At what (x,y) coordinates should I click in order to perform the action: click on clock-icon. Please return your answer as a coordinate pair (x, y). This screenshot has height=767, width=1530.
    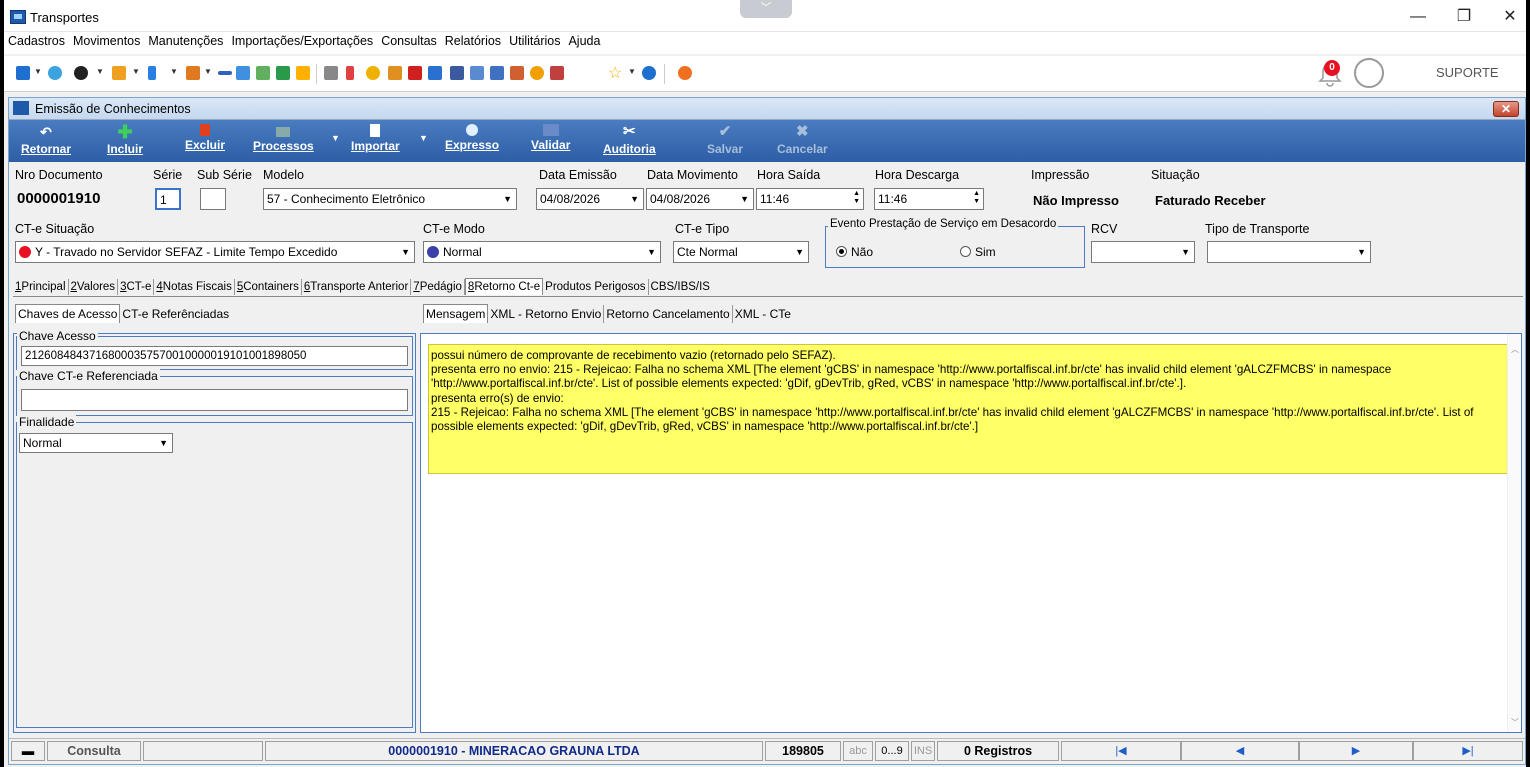
    Looking at the image, I should click on (373, 73).